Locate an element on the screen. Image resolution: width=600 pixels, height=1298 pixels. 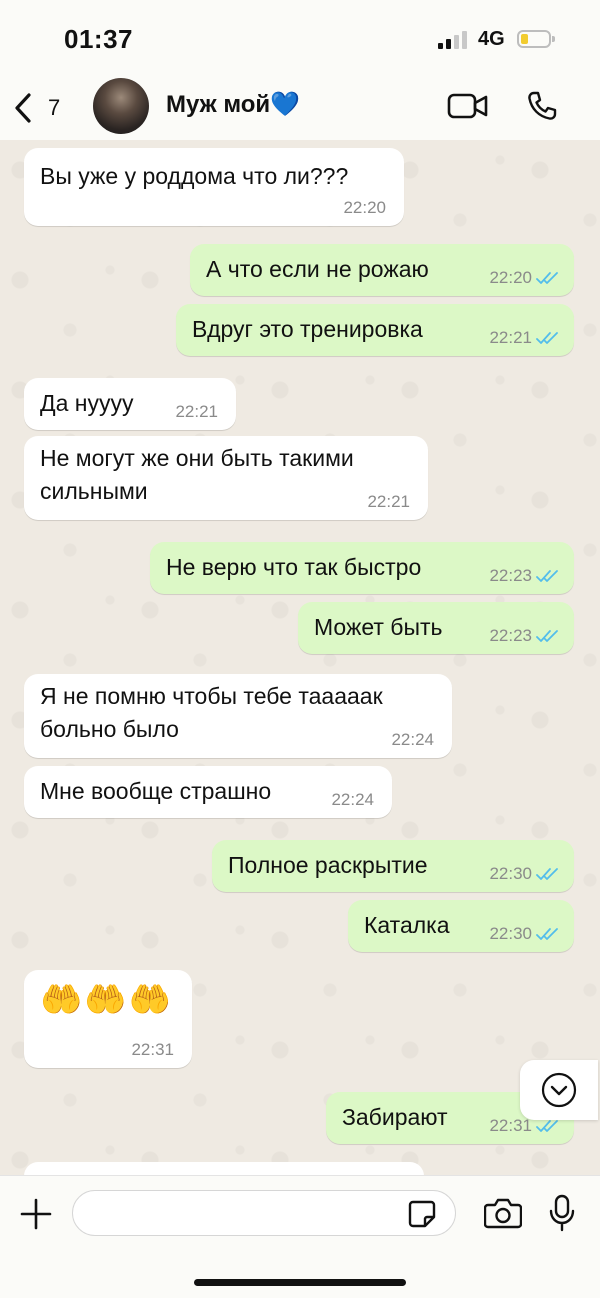
back-button: 7 is located at coordinates (42, 108).